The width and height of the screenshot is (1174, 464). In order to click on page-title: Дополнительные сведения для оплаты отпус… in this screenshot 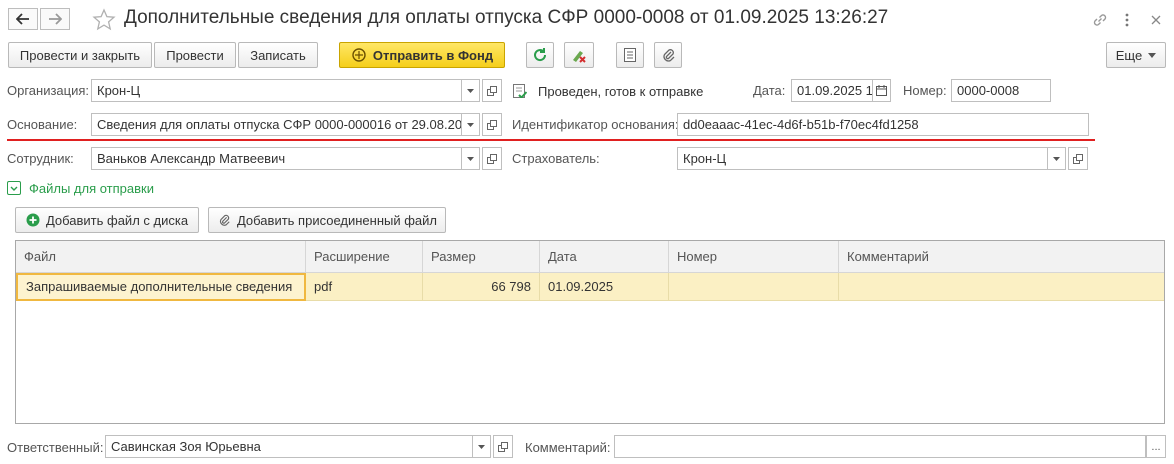, I will do `click(506, 17)`.